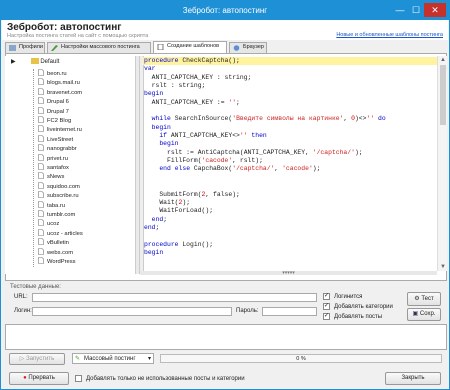 This screenshot has width=450, height=390. I want to click on tree-item: squidoo.com, so click(59, 186).